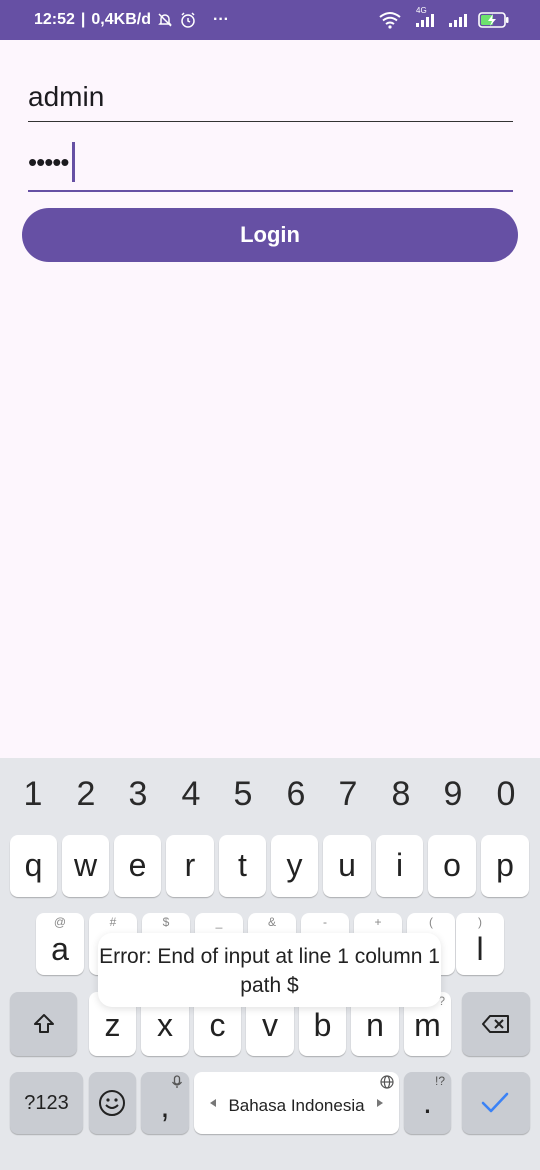 This screenshot has width=540, height=1170. What do you see at coordinates (33, 794) in the screenshot?
I see `key-1: 1` at bounding box center [33, 794].